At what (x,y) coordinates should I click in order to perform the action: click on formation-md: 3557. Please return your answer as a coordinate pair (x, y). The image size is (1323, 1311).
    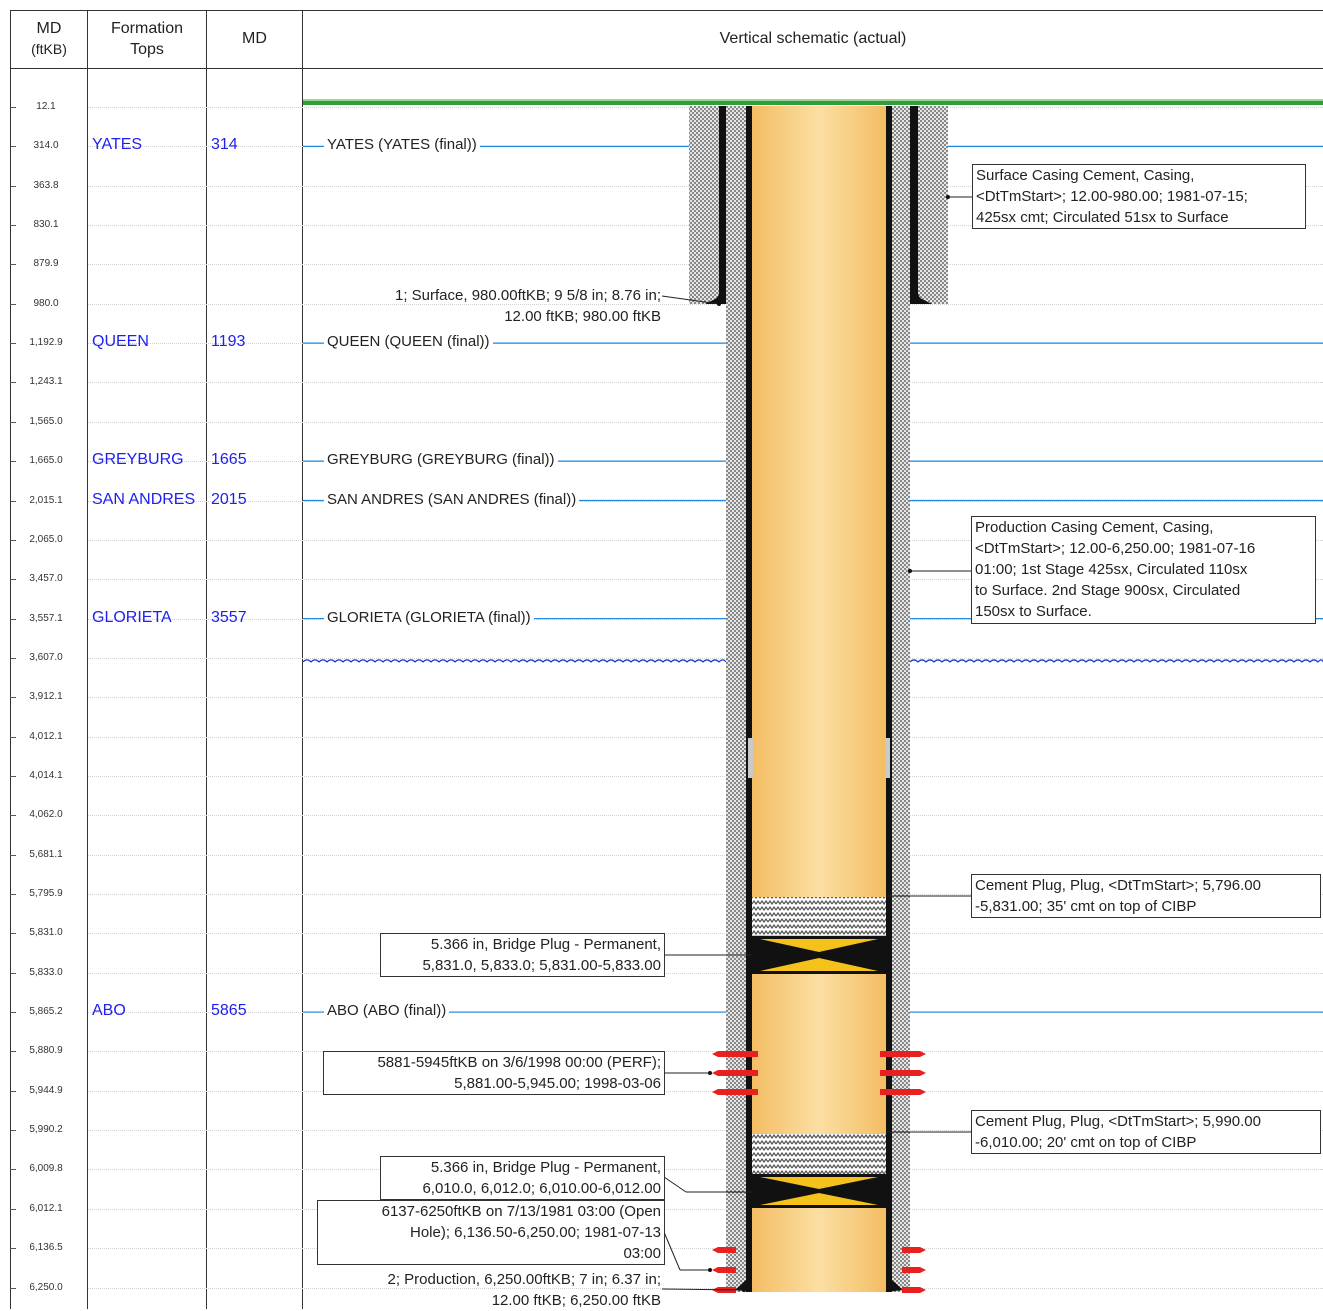
    Looking at the image, I should click on (229, 617).